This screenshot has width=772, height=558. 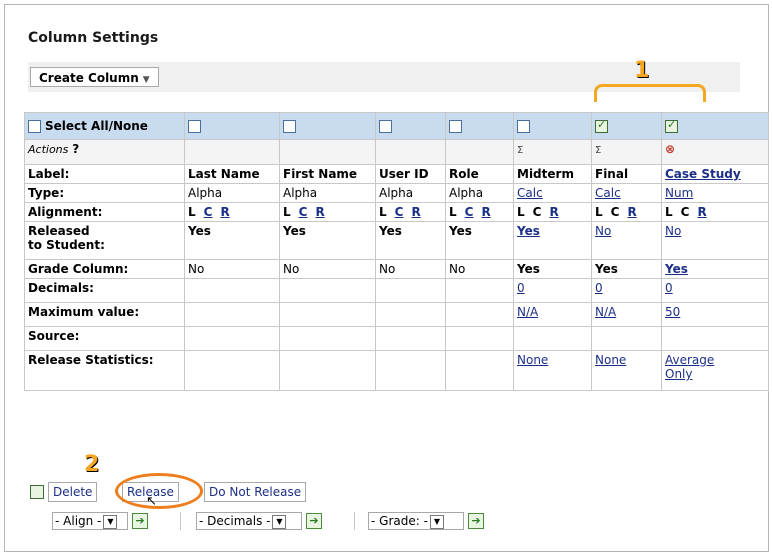 I want to click on select-all-label: Select All/None, so click(x=96, y=126).